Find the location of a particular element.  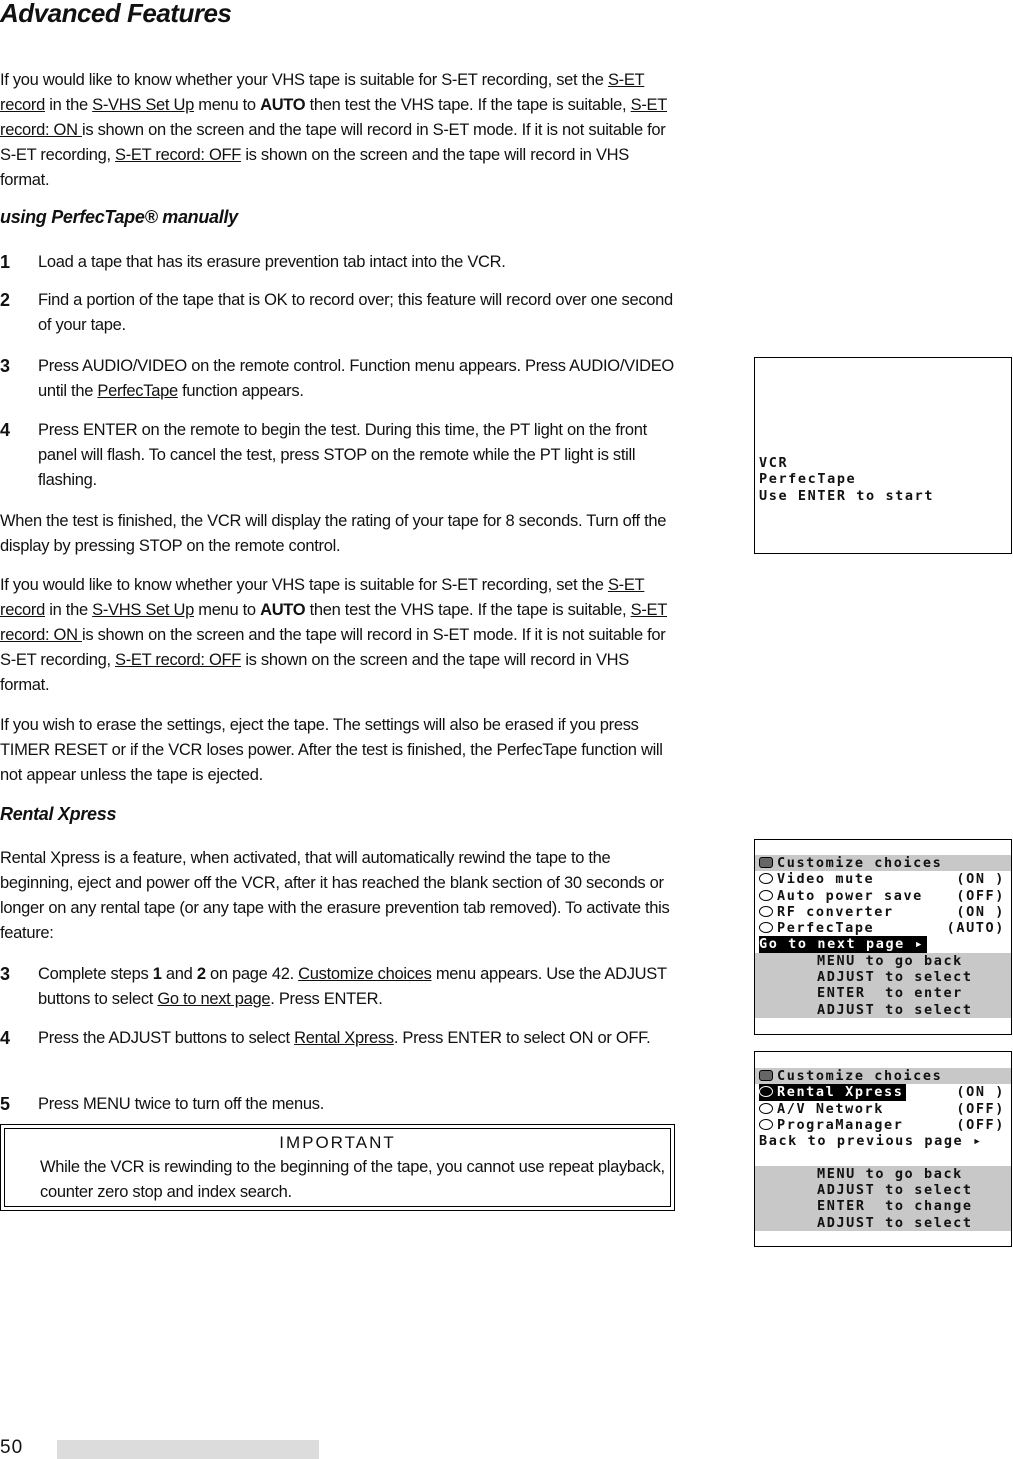

page-title: Advanced Features is located at coordinates (116, 14).